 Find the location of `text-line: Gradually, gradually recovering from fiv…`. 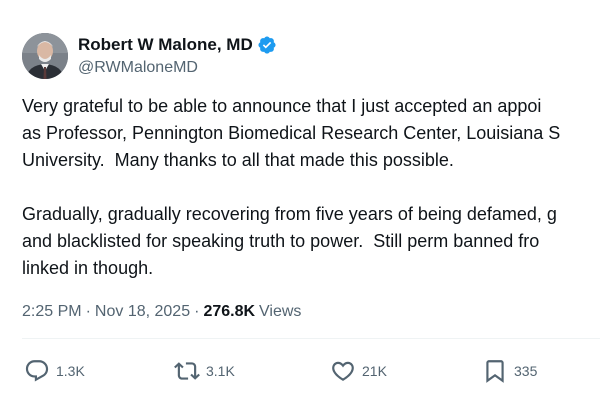

text-line: Gradually, gradually recovering from fiv… is located at coordinates (289, 214).